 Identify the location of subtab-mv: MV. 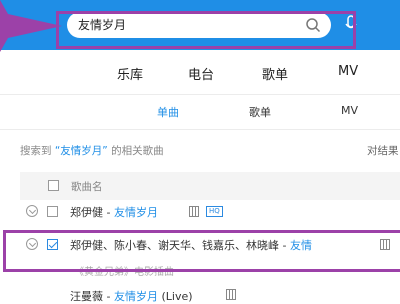
(349, 110).